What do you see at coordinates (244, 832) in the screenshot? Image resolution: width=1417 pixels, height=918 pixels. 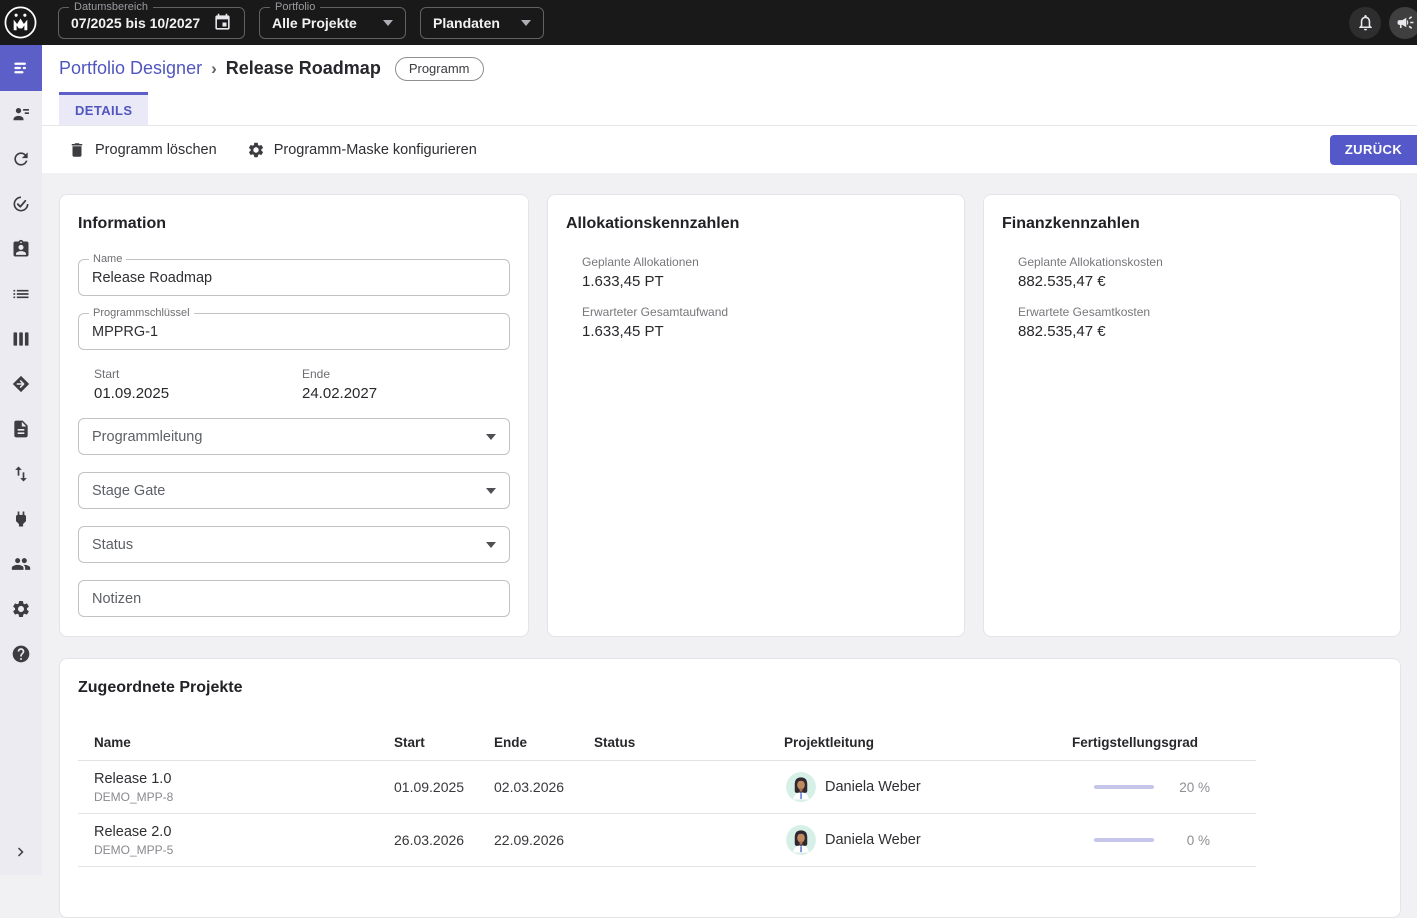 I see `project-name: Release 2.0` at bounding box center [244, 832].